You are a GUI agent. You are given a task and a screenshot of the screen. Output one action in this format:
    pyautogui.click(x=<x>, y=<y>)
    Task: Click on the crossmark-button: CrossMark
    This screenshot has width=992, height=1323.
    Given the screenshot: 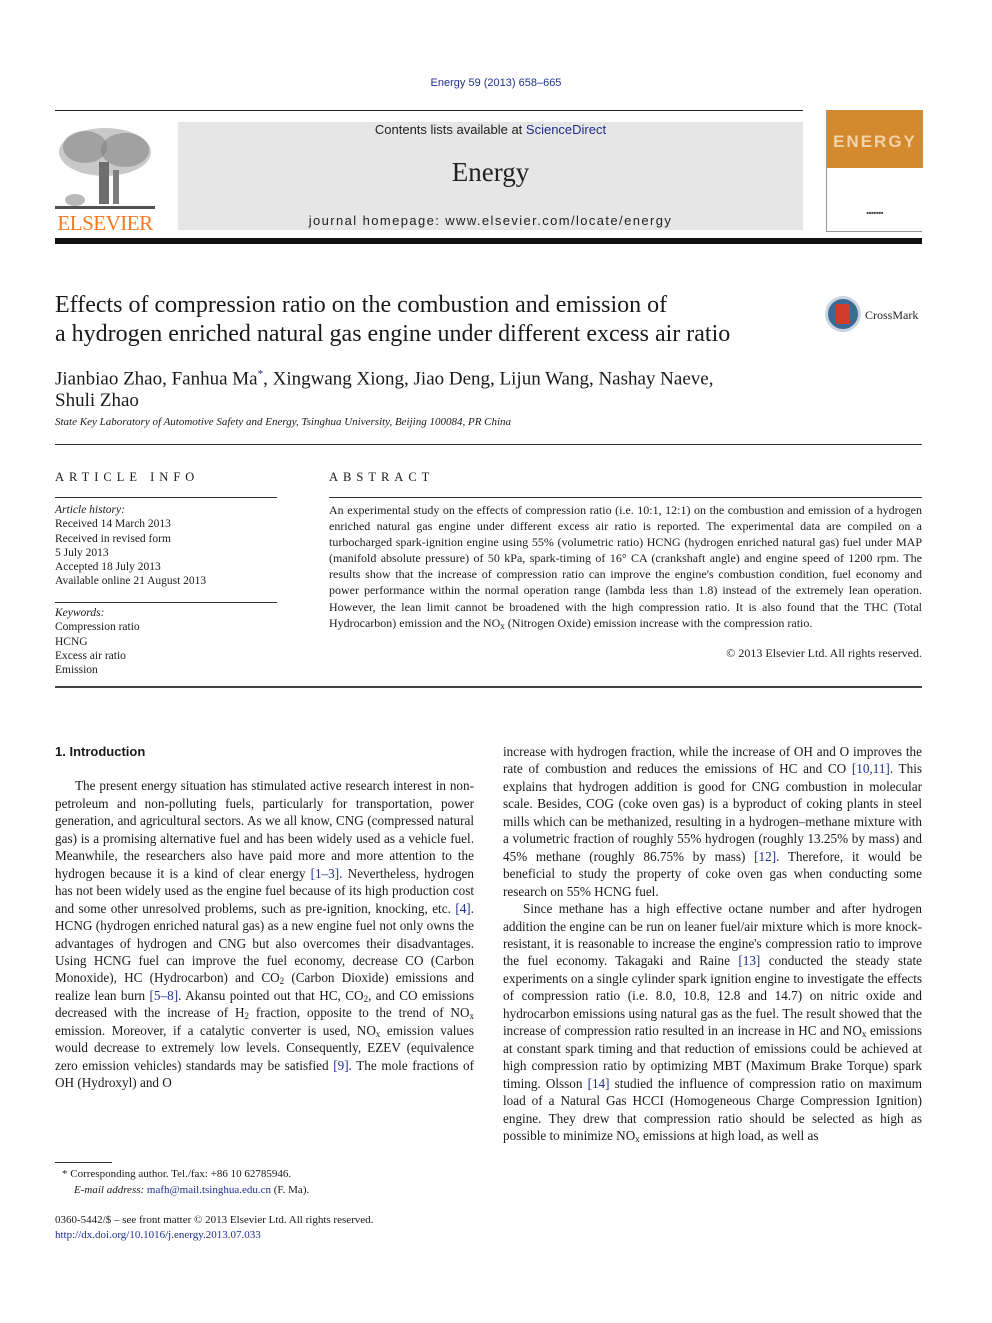 What is the action you would take?
    pyautogui.click(x=875, y=316)
    